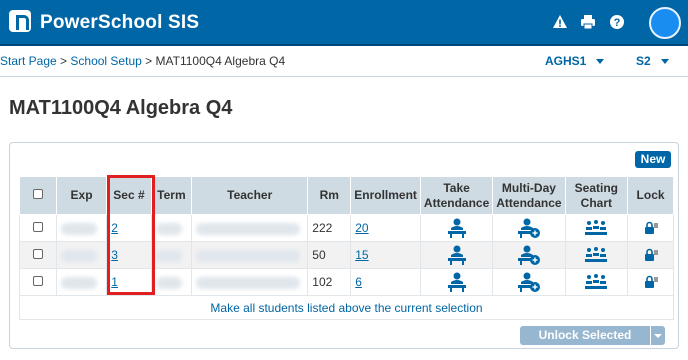 The width and height of the screenshot is (688, 360). Describe the element at coordinates (361, 228) in the screenshot. I see `enrollment-link: 20` at that location.